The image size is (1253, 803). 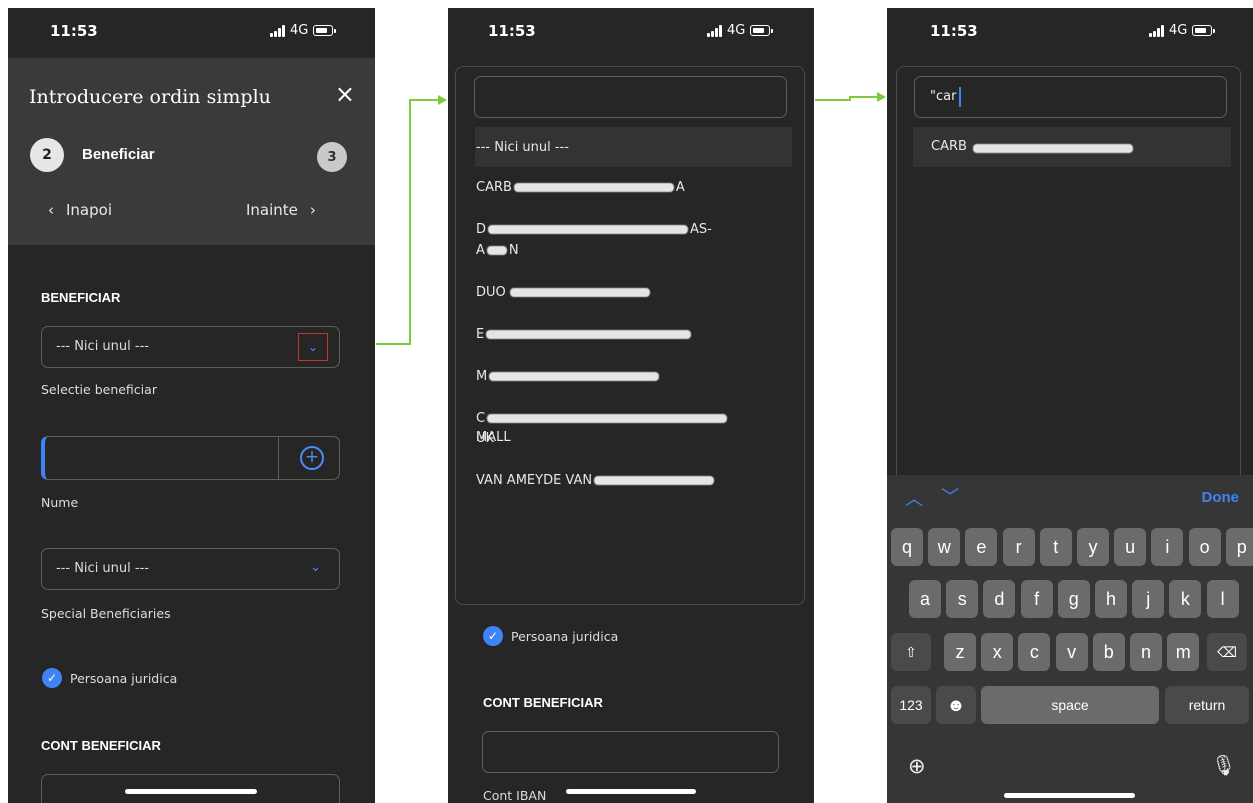 What do you see at coordinates (150, 97) in the screenshot?
I see `page-title: Introducere ordin simplu` at bounding box center [150, 97].